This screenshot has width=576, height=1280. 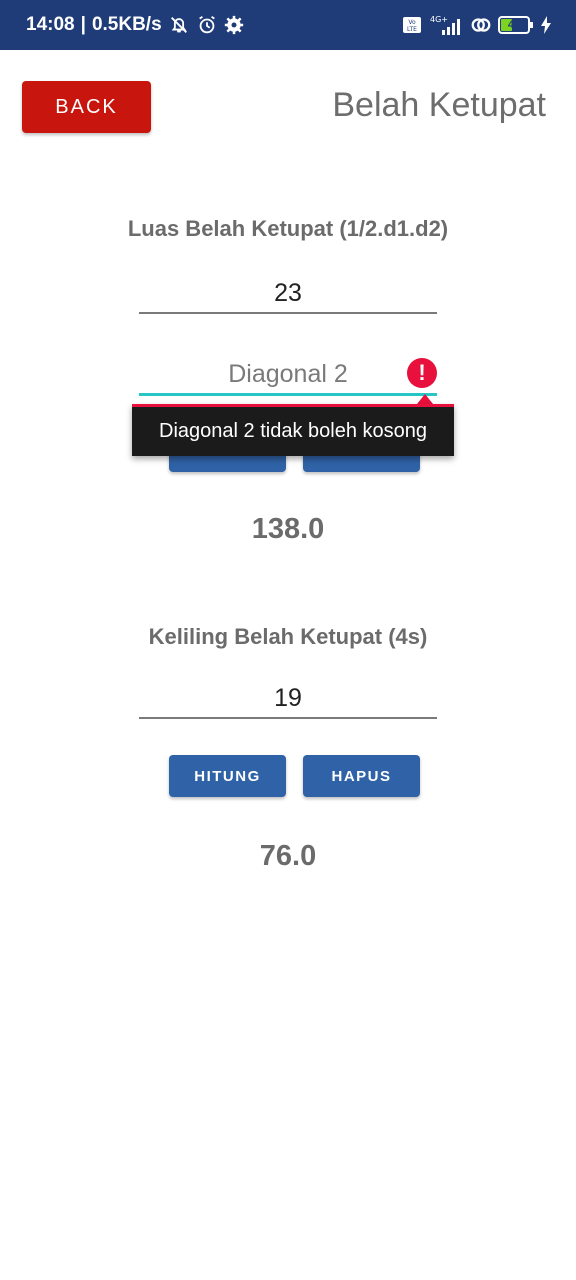 I want to click on hotspot-icon, so click(x=481, y=25).